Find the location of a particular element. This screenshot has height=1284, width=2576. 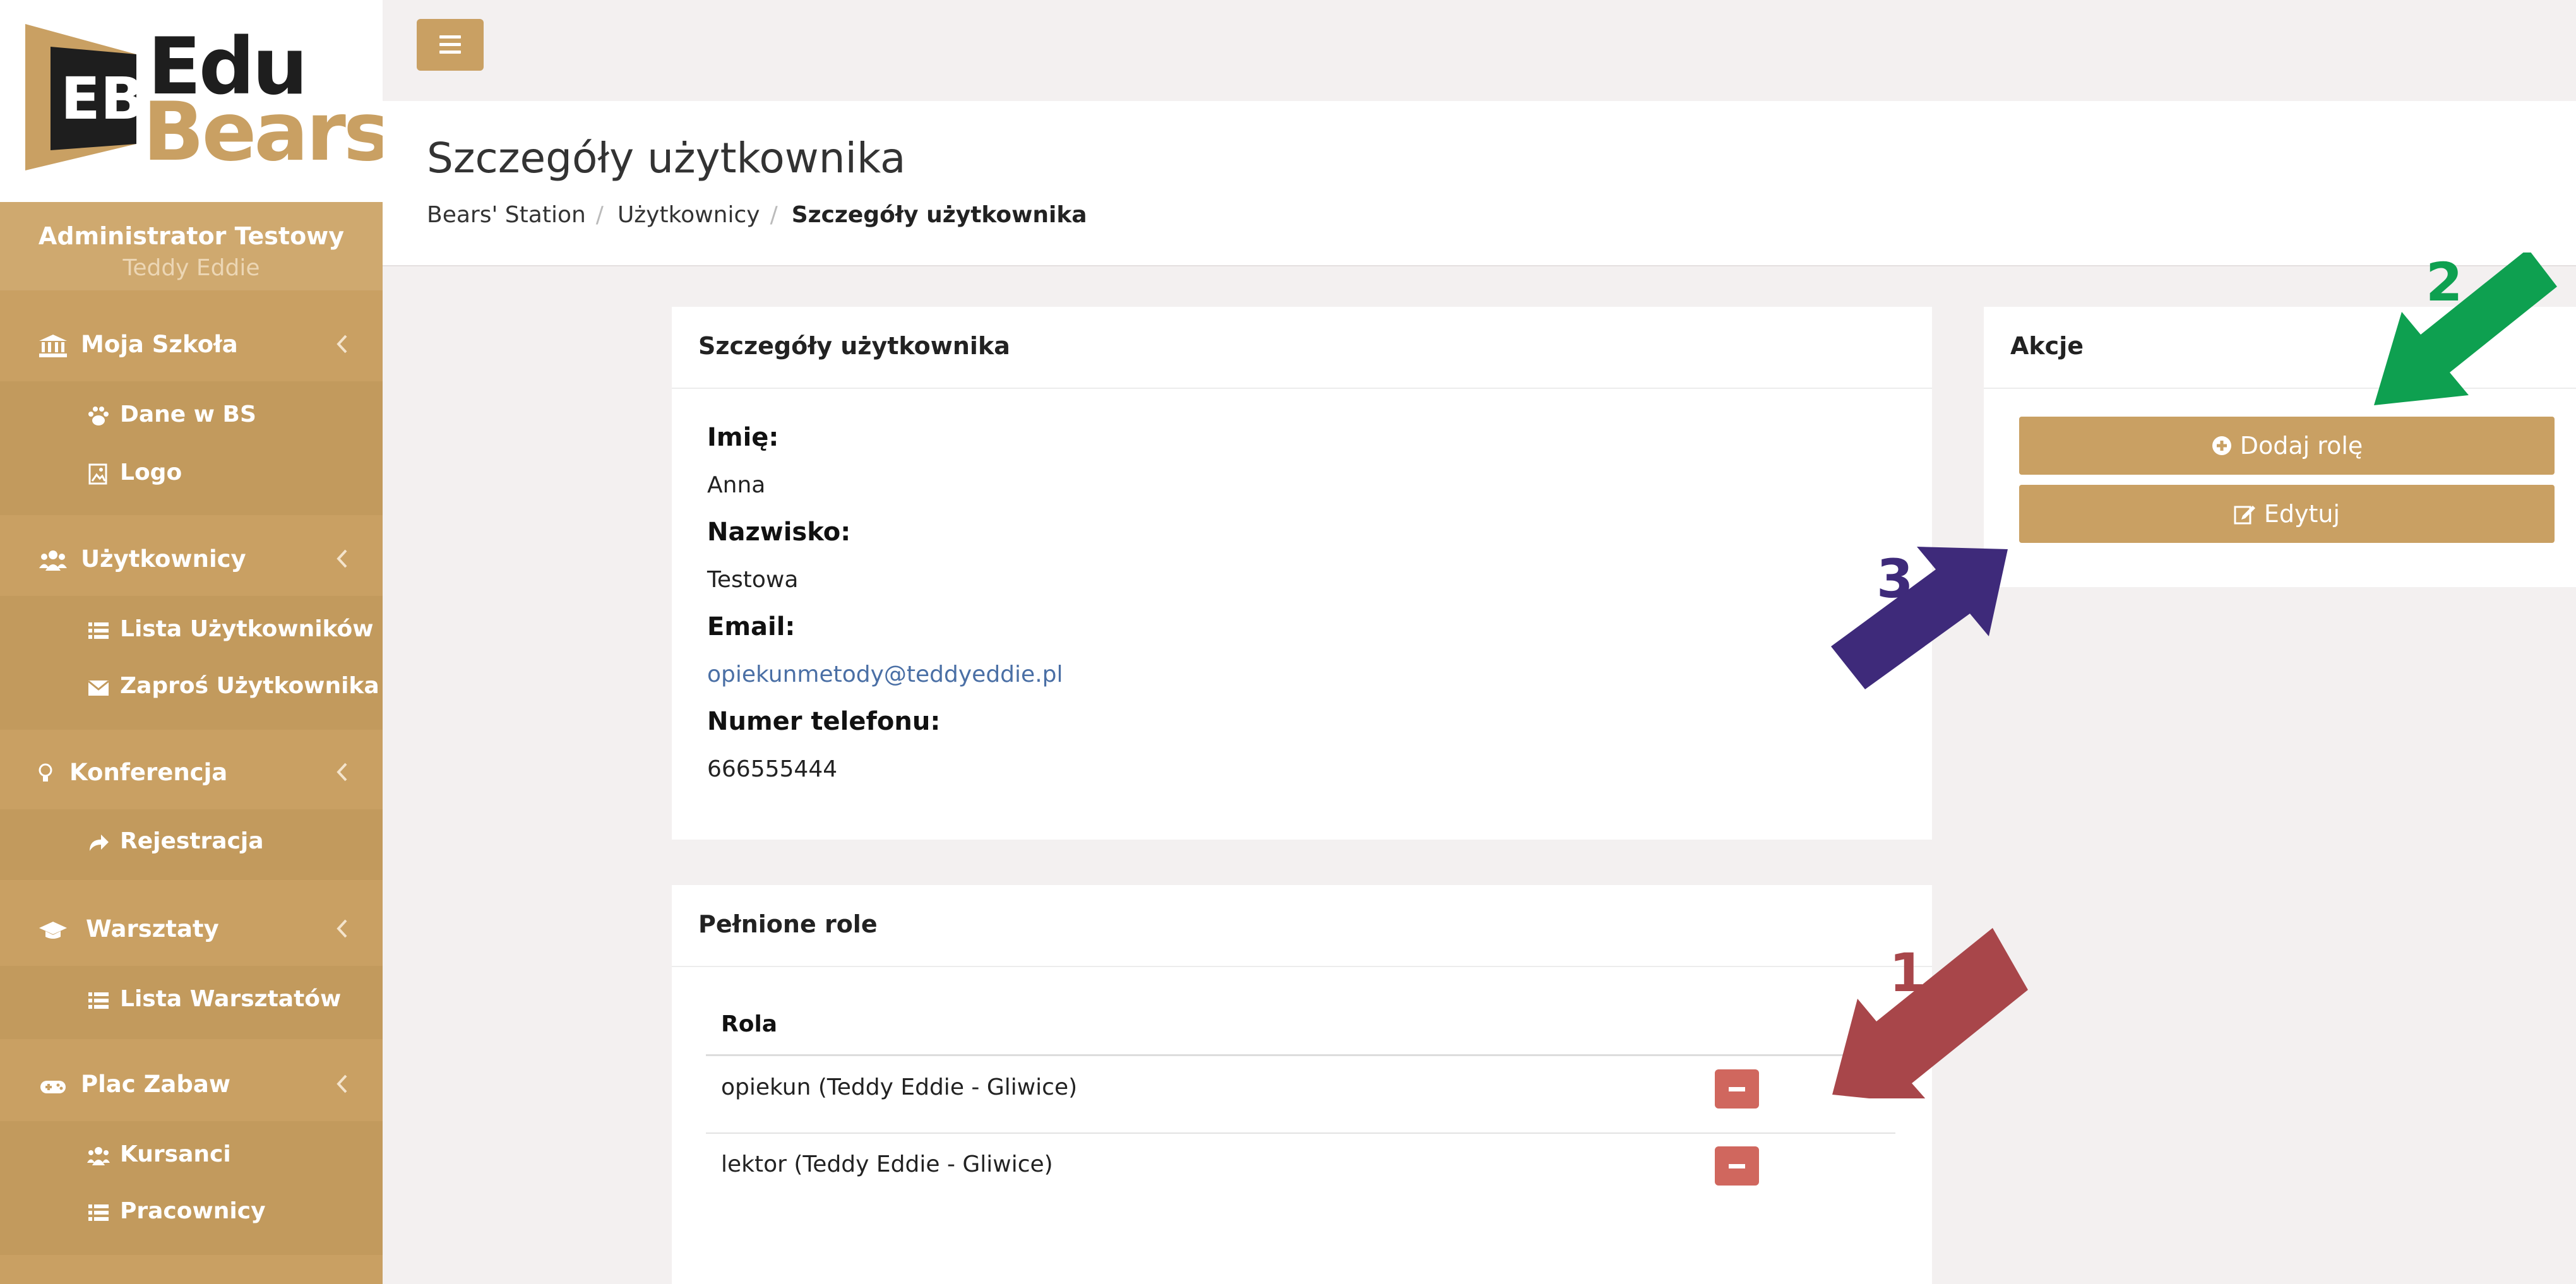

add-role-label: Dodaj rolę is located at coordinates (2301, 446).